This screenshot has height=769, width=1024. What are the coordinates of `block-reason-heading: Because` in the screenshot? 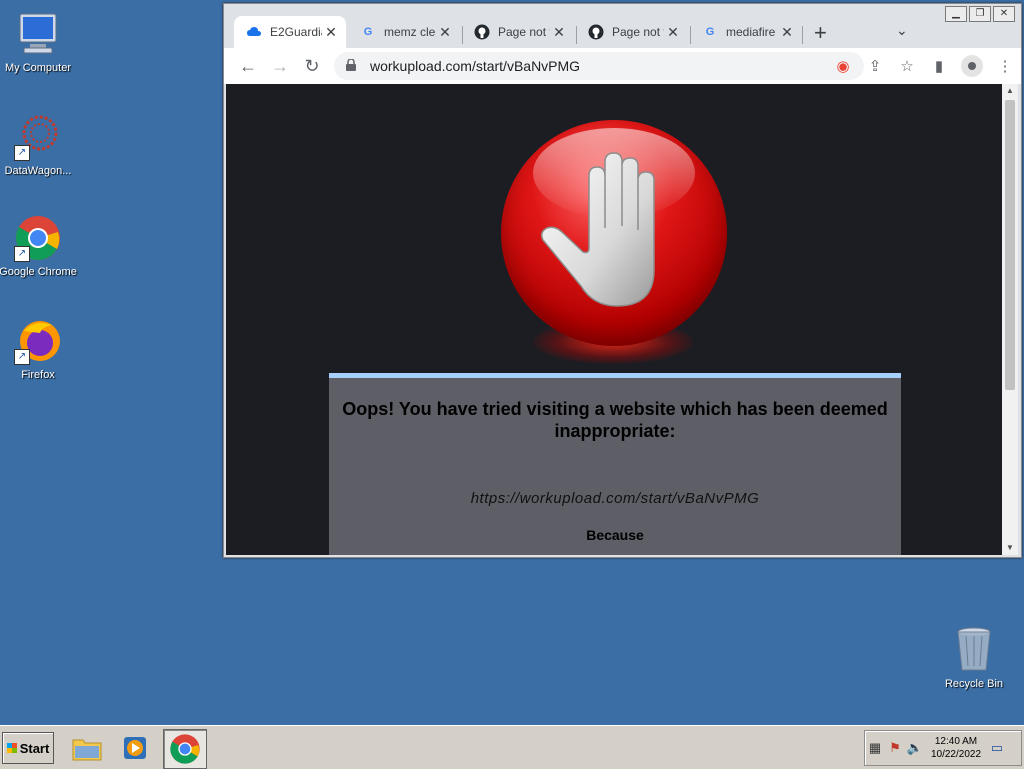 It's located at (615, 535).